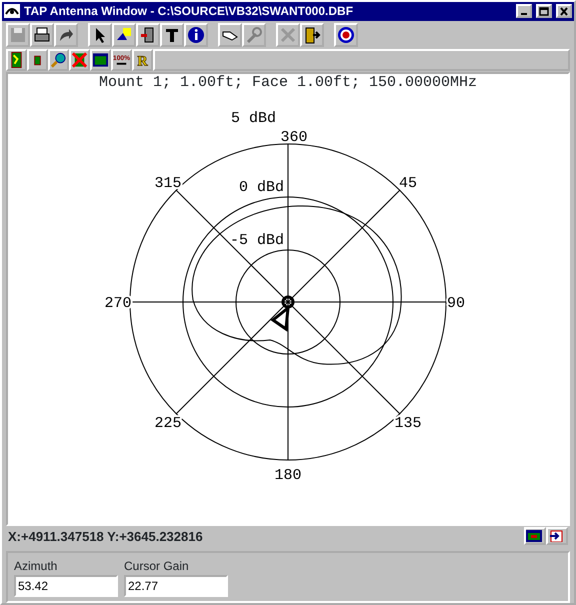  Describe the element at coordinates (36, 566) in the screenshot. I see `field-label: Azimuth` at that location.